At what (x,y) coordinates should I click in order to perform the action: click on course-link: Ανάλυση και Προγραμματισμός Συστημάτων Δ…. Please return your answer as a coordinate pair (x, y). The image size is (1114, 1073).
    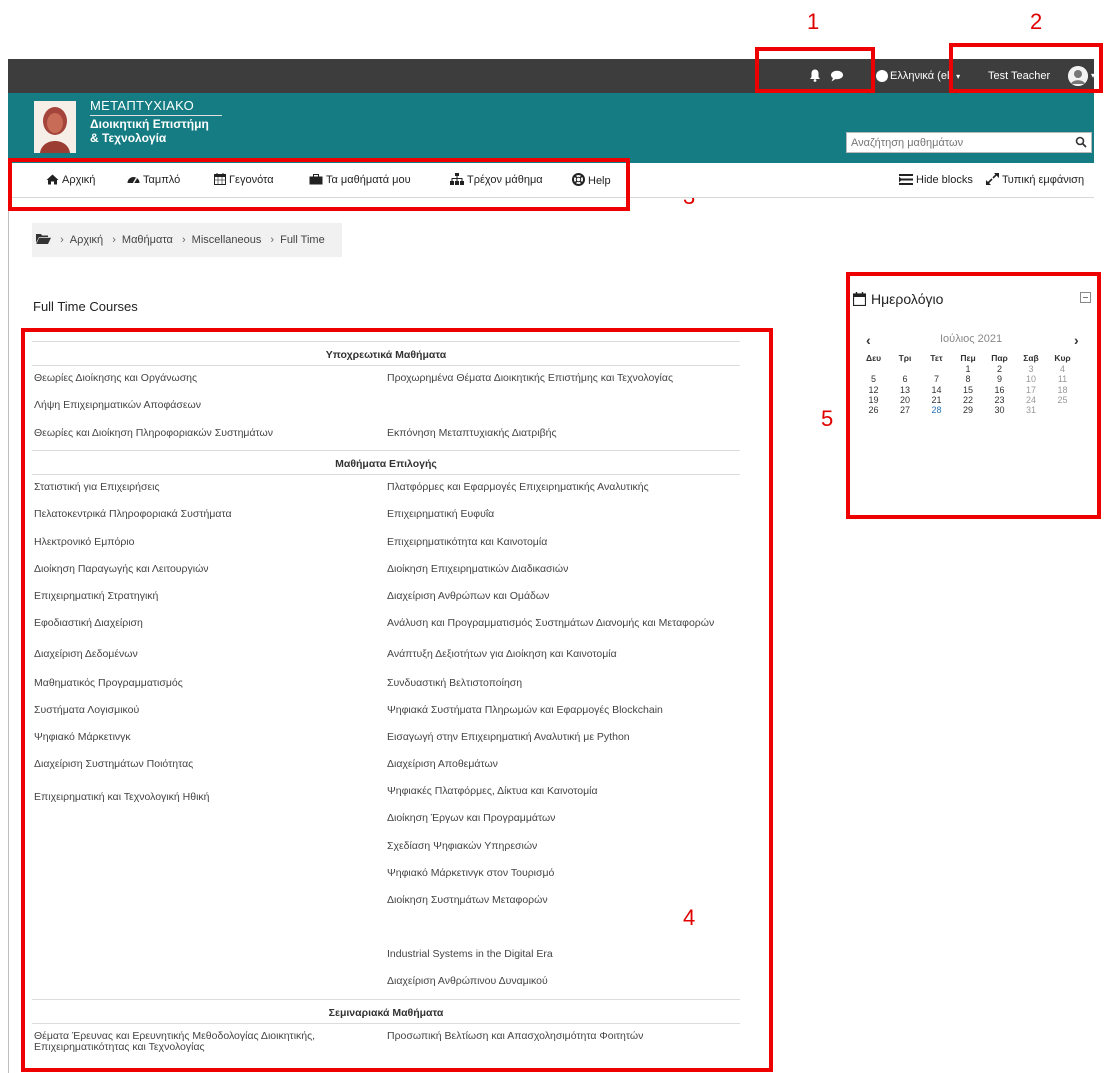
    Looking at the image, I should click on (554, 623).